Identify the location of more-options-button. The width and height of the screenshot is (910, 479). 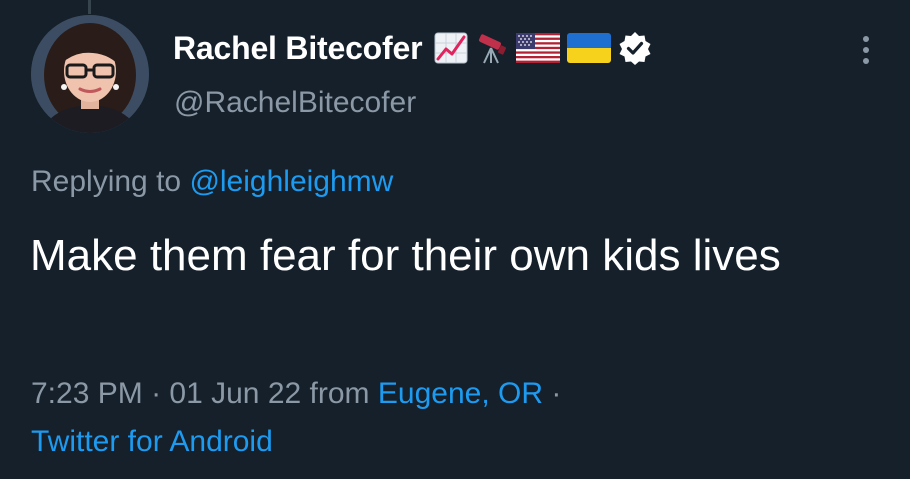
(866, 50).